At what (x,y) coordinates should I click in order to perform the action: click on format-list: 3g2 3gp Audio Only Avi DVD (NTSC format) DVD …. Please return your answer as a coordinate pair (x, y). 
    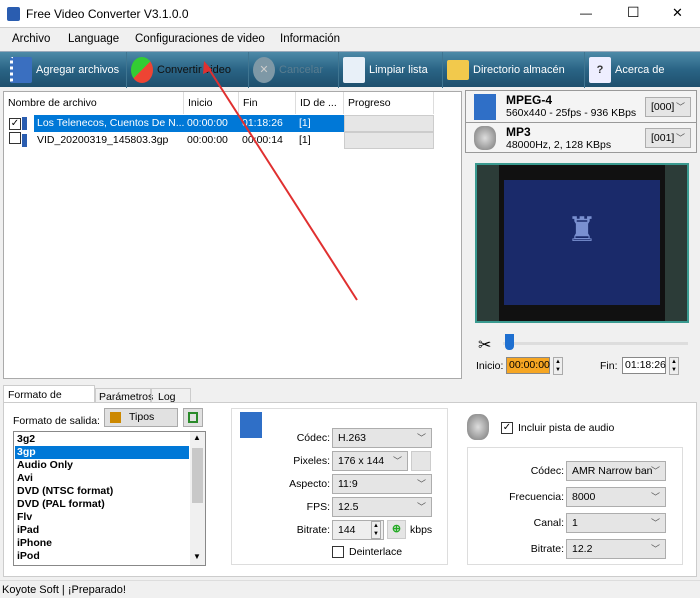
    Looking at the image, I should click on (109, 498).